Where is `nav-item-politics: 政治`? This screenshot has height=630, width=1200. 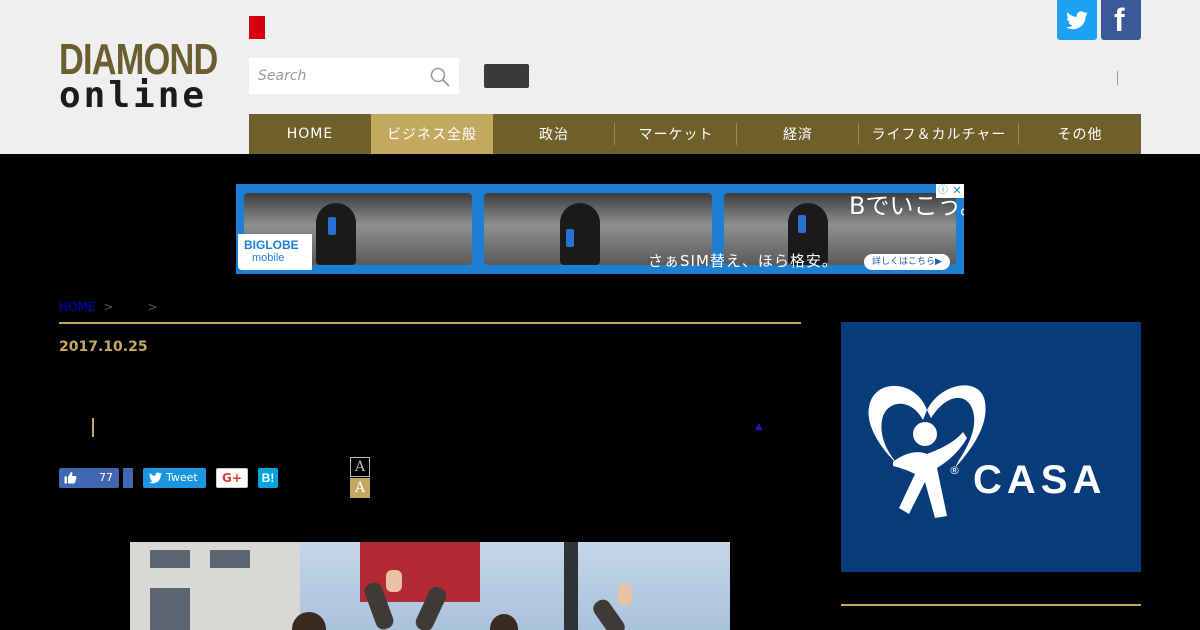 nav-item-politics: 政治 is located at coordinates (554, 134).